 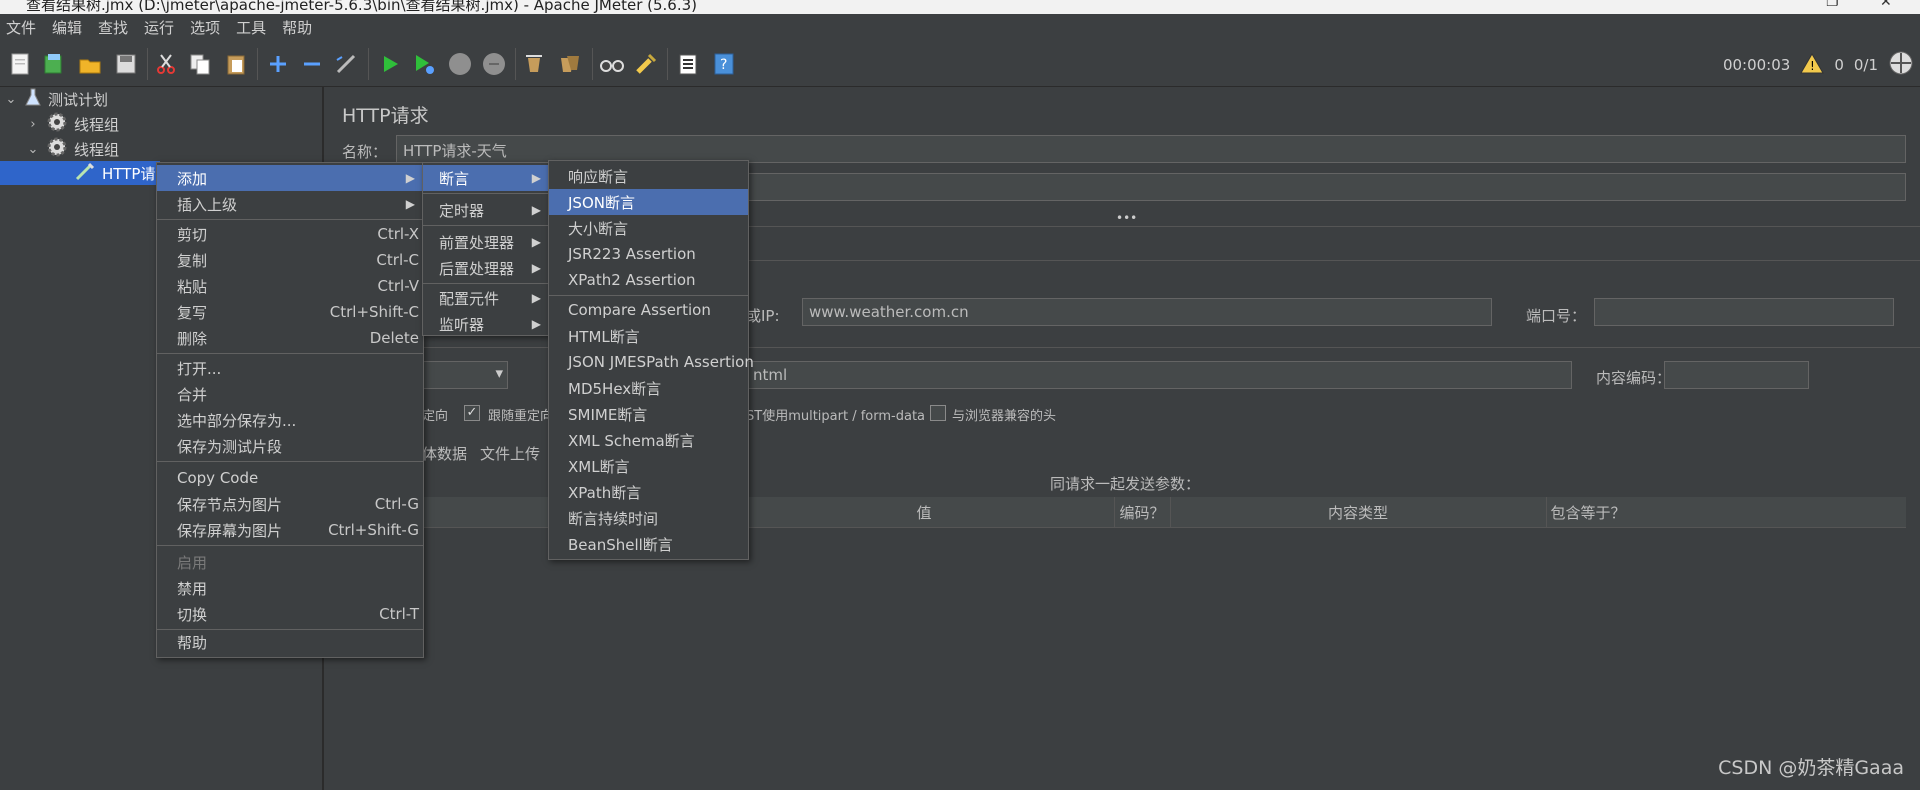 I want to click on follow-redirect-checkbox: ✓, so click(x=472, y=413).